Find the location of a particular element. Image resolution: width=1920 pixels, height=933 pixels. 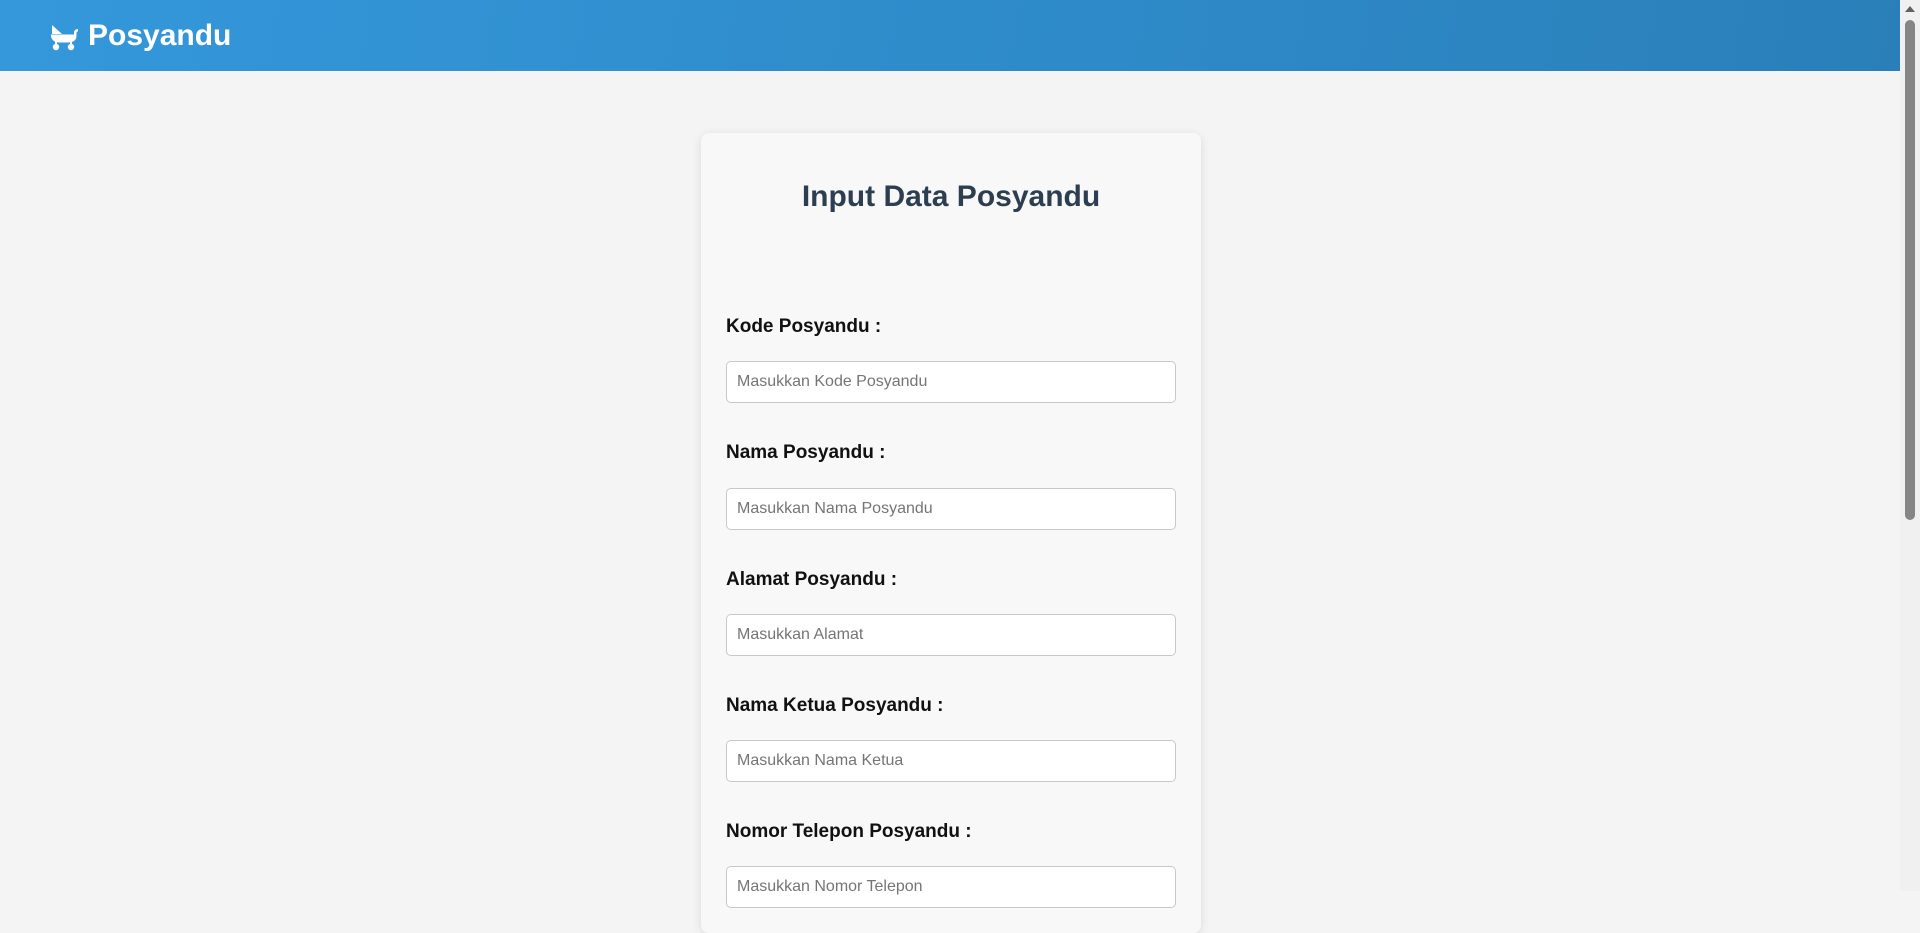

alamat-posyandu-label: Alamat Posyandu : is located at coordinates (812, 579).